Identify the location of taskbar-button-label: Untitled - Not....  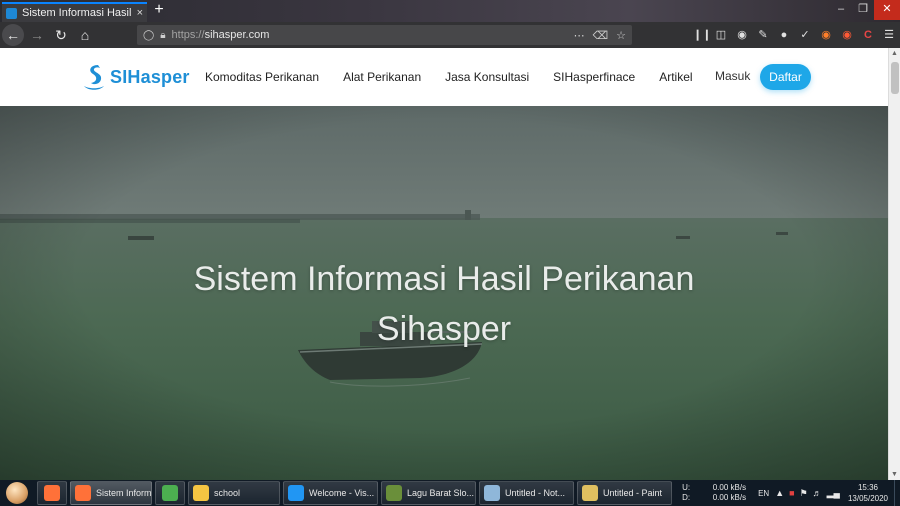
(535, 493).